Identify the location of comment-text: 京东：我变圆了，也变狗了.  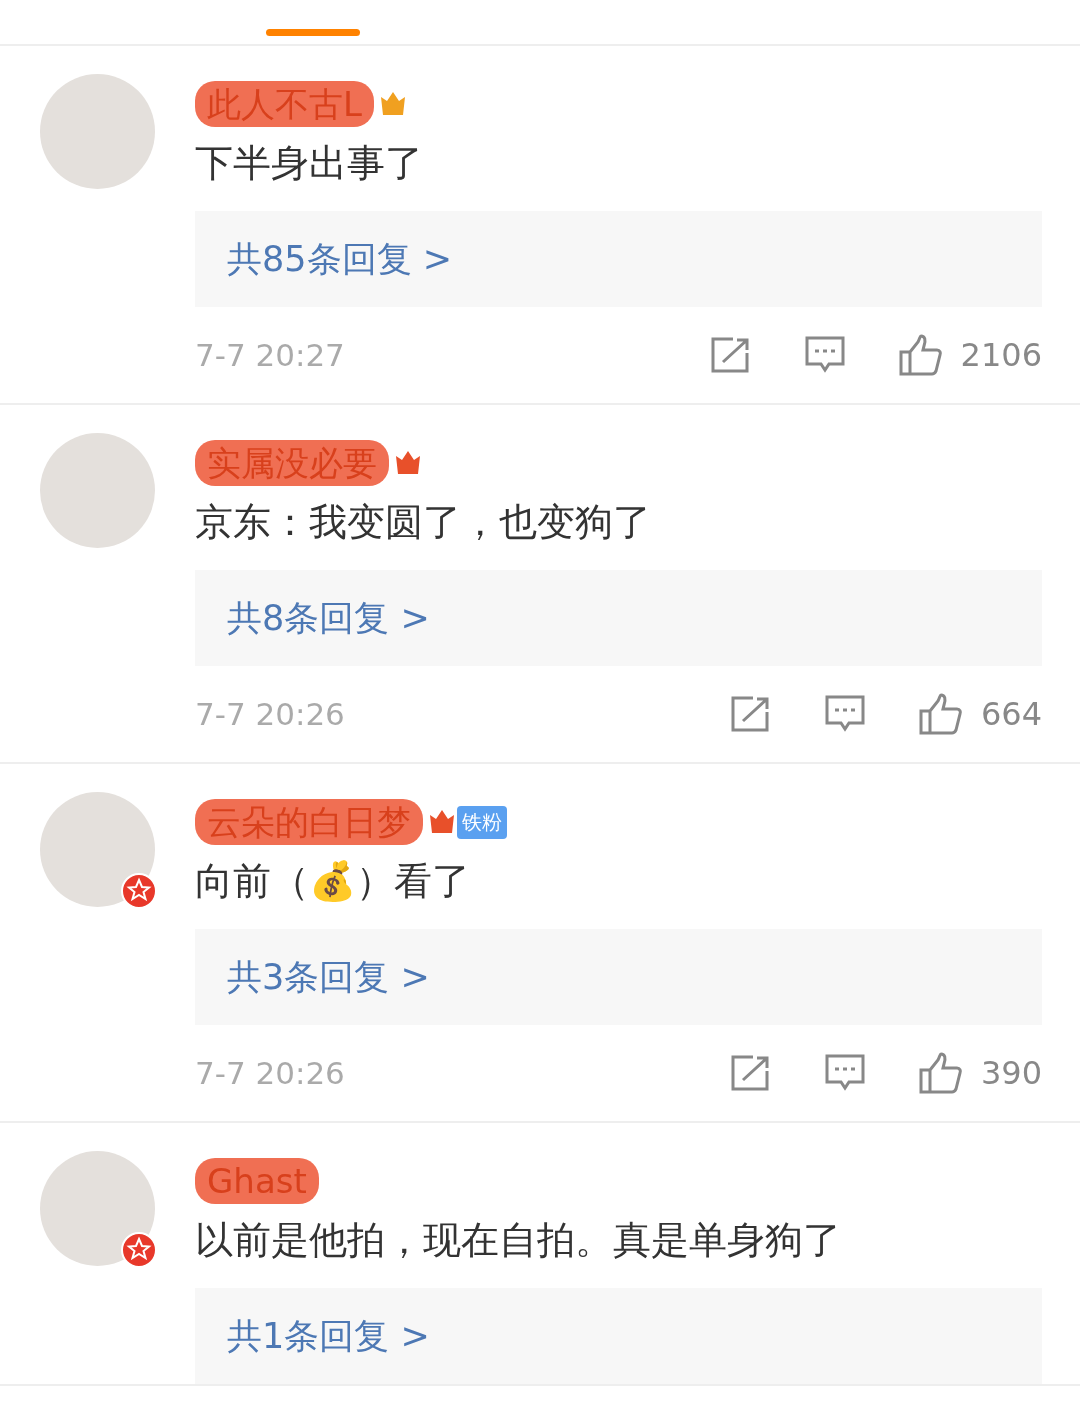
(423, 522).